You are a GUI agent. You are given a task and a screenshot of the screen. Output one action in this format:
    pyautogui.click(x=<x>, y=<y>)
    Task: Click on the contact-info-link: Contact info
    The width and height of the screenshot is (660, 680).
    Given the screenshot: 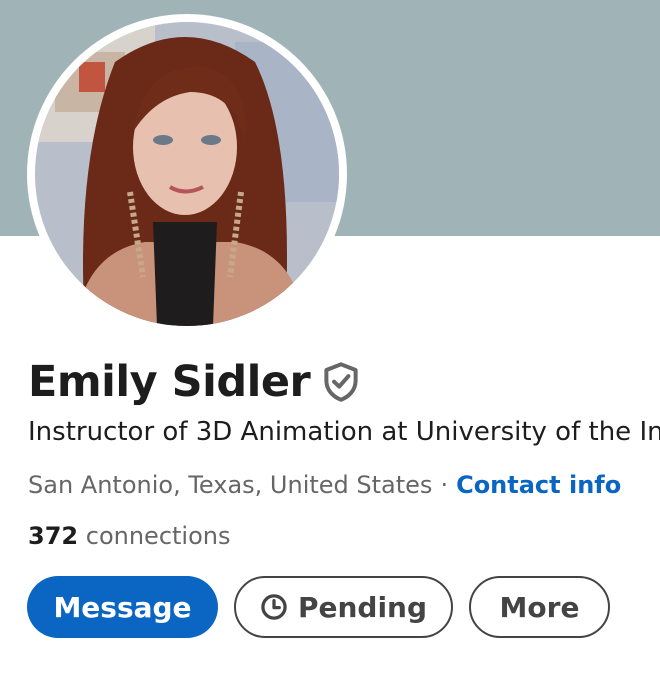 What is the action you would take?
    pyautogui.click(x=538, y=485)
    